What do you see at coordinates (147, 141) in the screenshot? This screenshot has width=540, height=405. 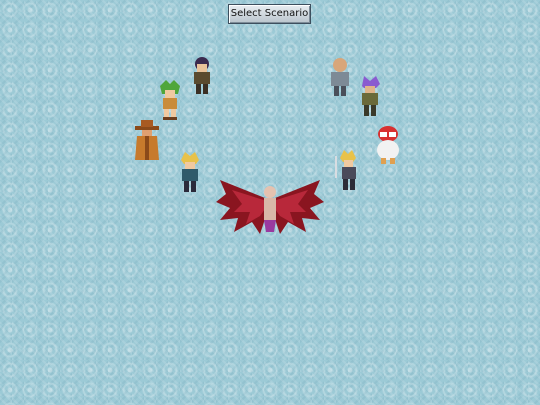 I see `cowboy-hat-sprite` at bounding box center [147, 141].